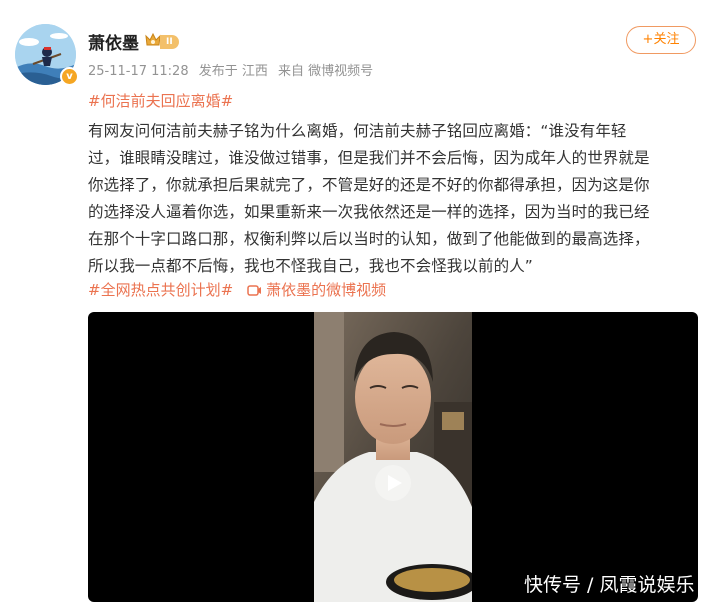 This screenshot has height=602, width=716. I want to click on video-frame, so click(393, 457).